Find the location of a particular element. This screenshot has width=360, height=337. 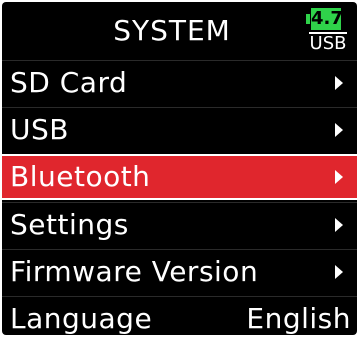

battery-level: 4.7 is located at coordinates (324, 19).